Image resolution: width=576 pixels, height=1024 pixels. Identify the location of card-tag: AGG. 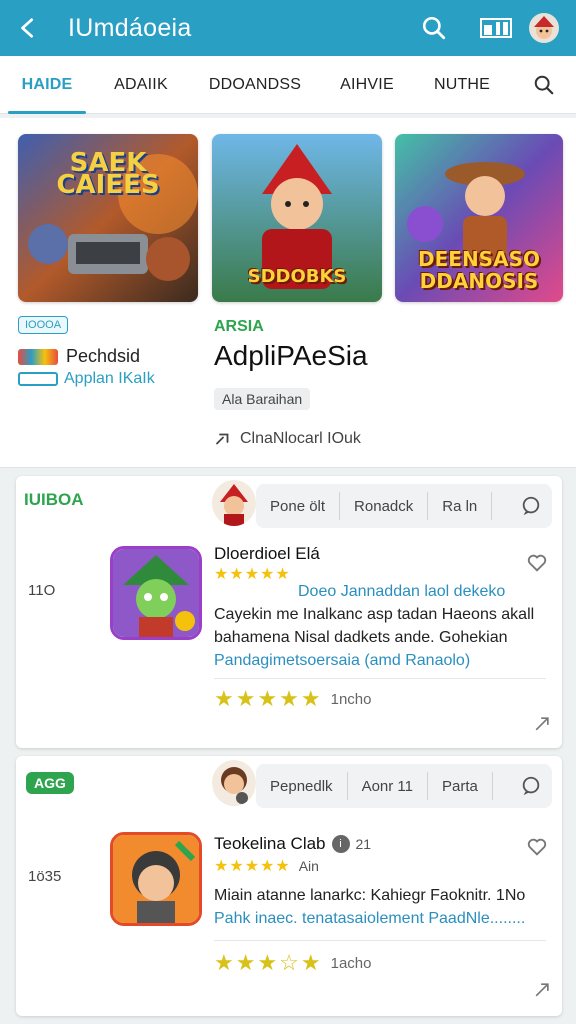
(50, 783).